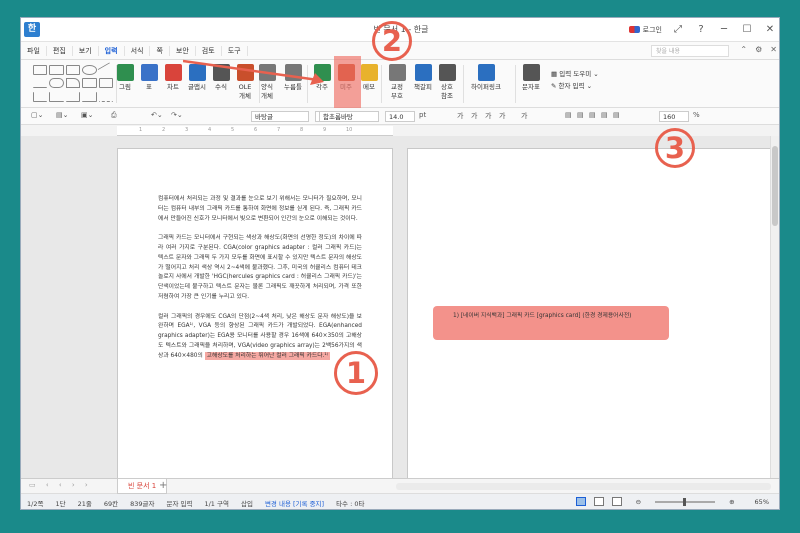 Image resolution: width=800 pixels, height=533 pixels. What do you see at coordinates (638, 502) in the screenshot?
I see `zoom-out-icon: ⊖` at bounding box center [638, 502].